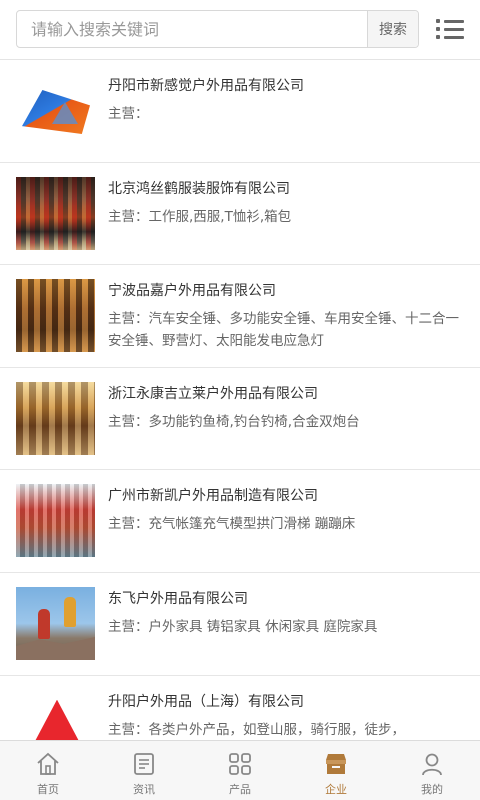 This screenshot has height=800, width=480. I want to click on tab-products: 产品, so click(240, 770).